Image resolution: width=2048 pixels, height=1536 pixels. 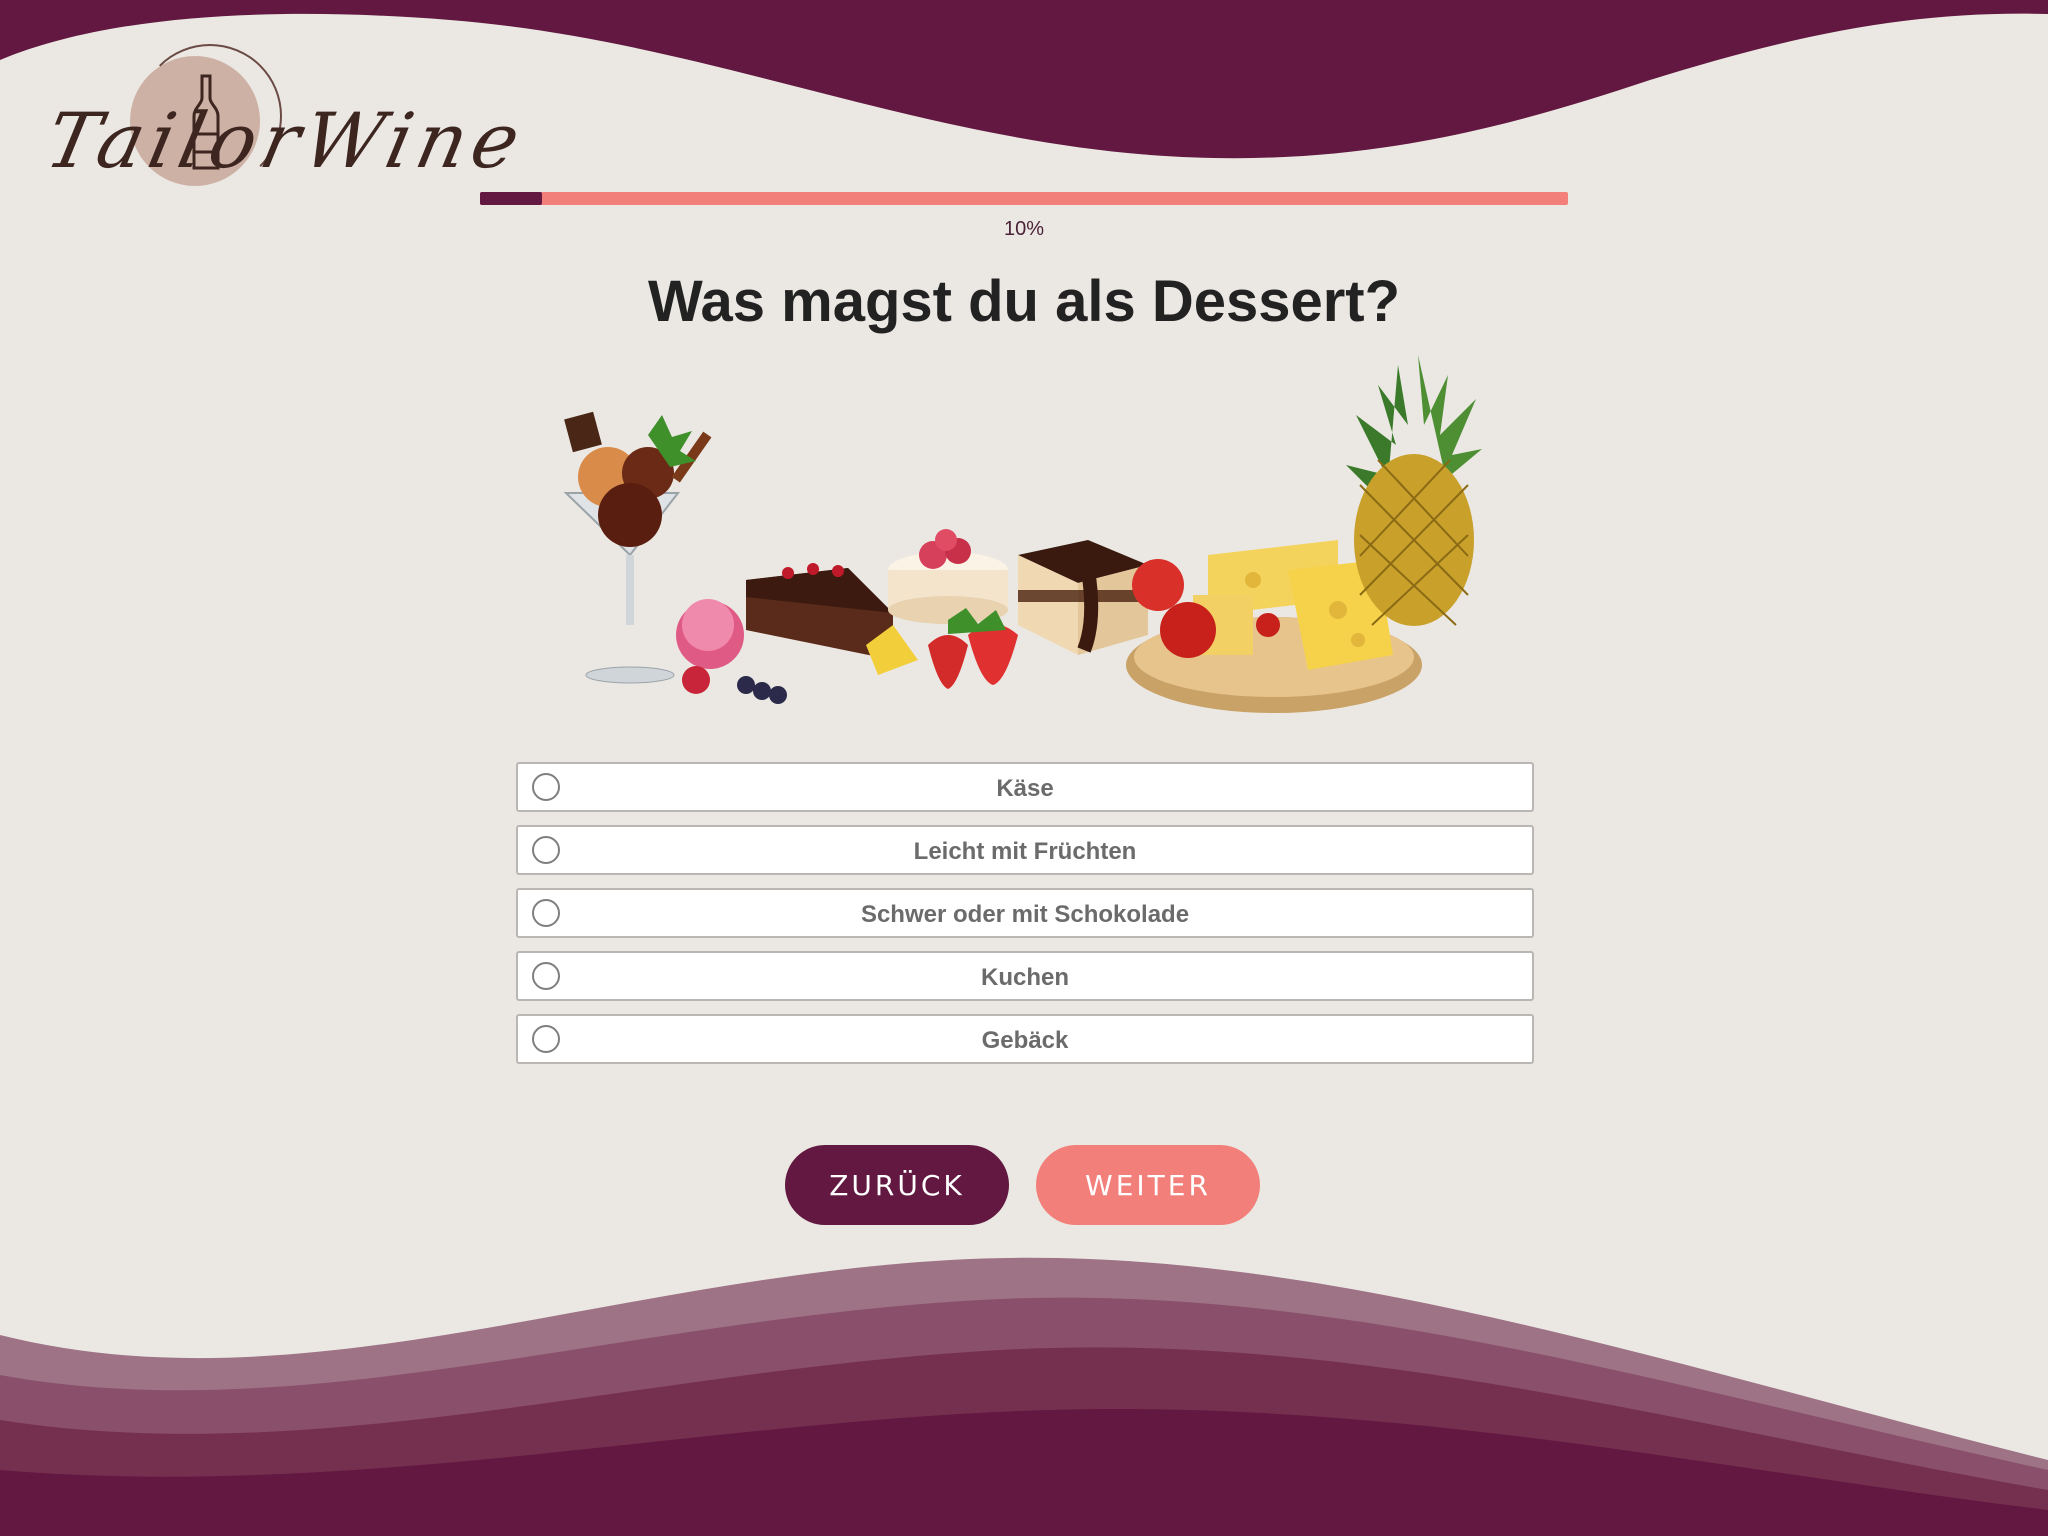 What do you see at coordinates (1024, 301) in the screenshot?
I see `question-title: Was magst du als Dessert?` at bounding box center [1024, 301].